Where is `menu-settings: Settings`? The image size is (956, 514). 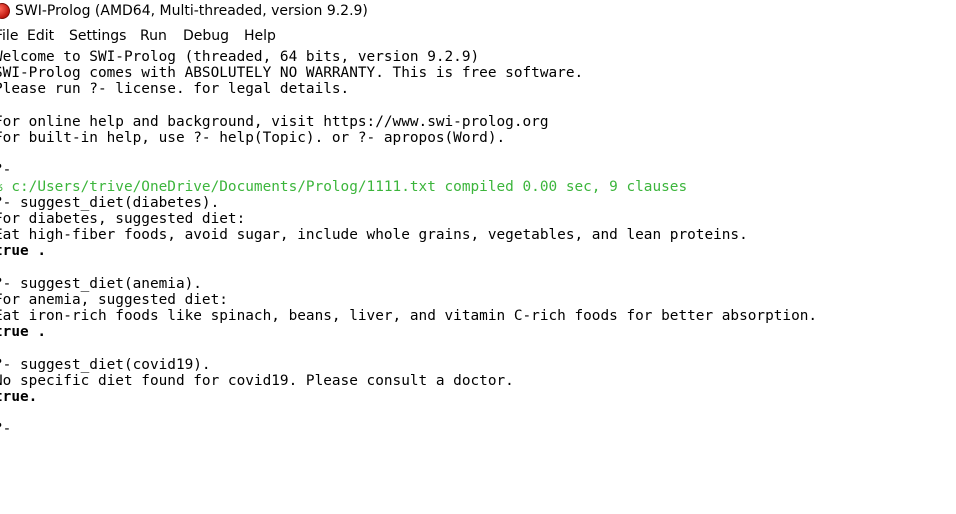
menu-settings: Settings is located at coordinates (97, 36).